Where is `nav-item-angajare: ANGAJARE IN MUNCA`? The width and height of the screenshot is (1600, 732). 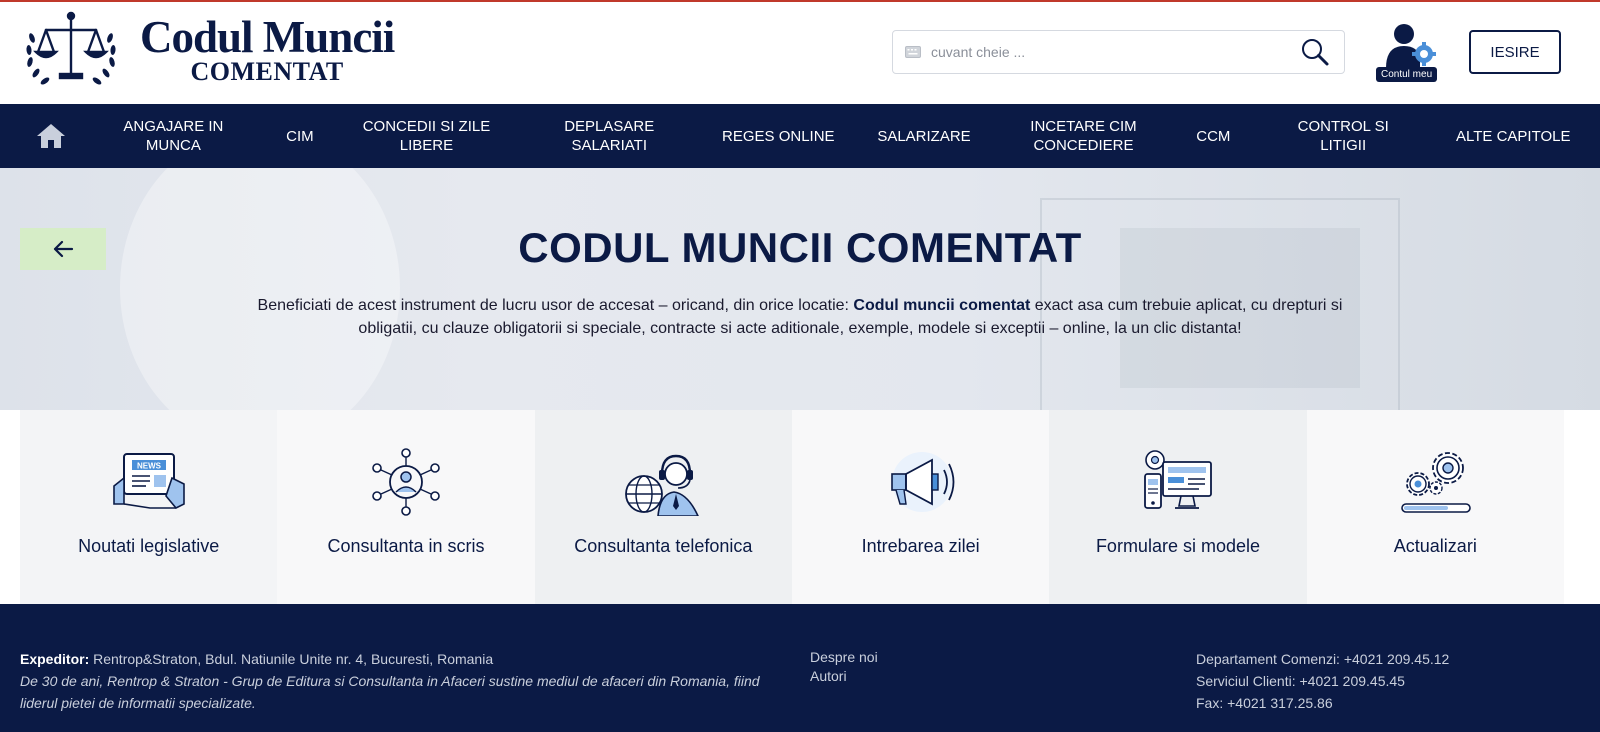 nav-item-angajare: ANGAJARE IN MUNCA is located at coordinates (173, 136).